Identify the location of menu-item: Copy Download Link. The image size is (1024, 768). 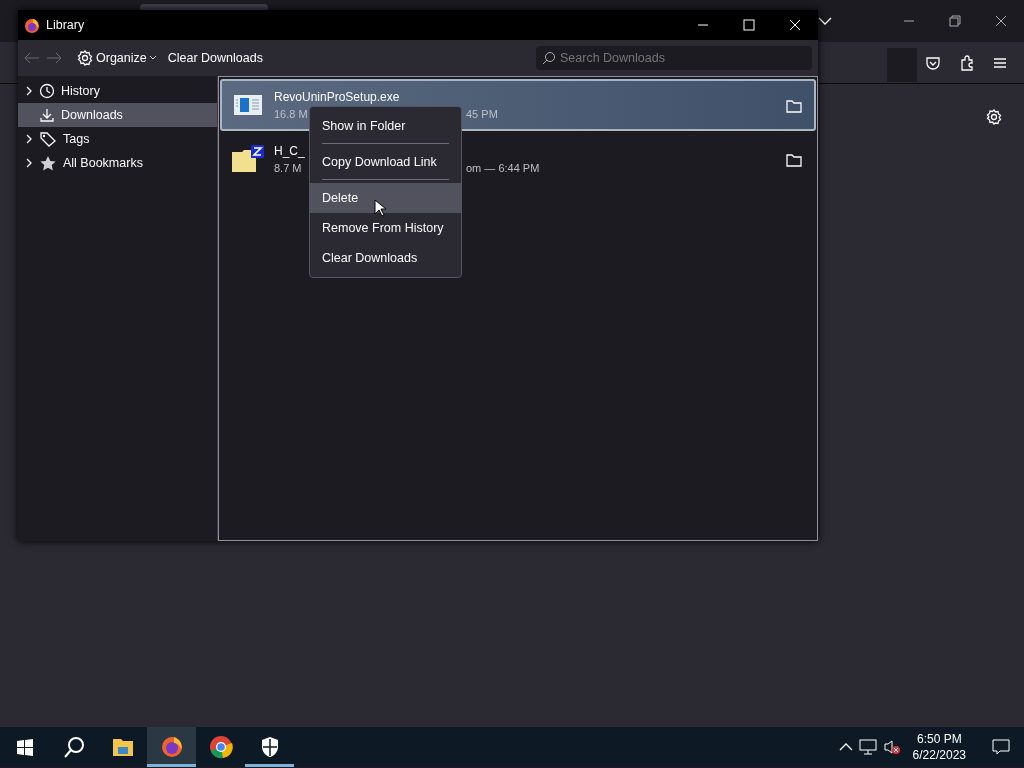
(385, 162).